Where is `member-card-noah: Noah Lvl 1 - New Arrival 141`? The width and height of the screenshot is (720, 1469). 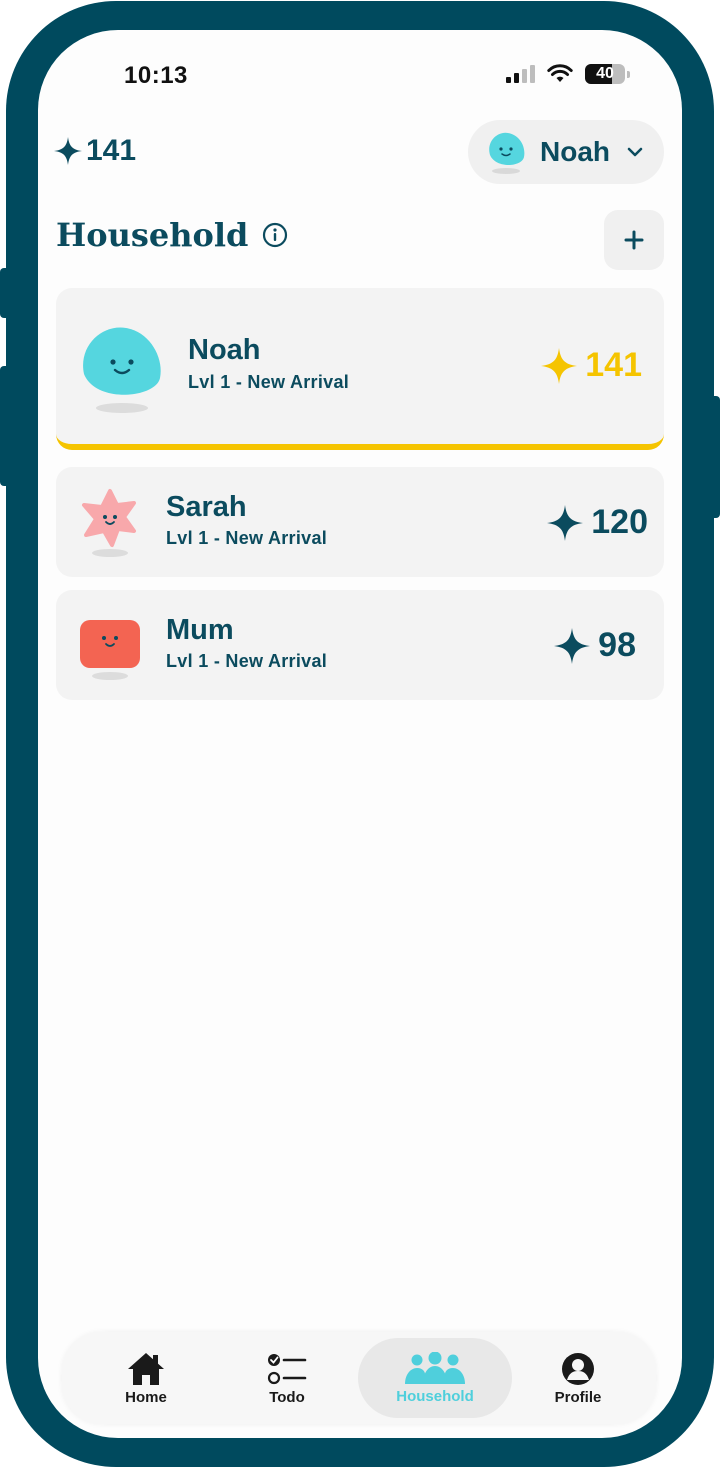 member-card-noah: Noah Lvl 1 - New Arrival 141 is located at coordinates (360, 369).